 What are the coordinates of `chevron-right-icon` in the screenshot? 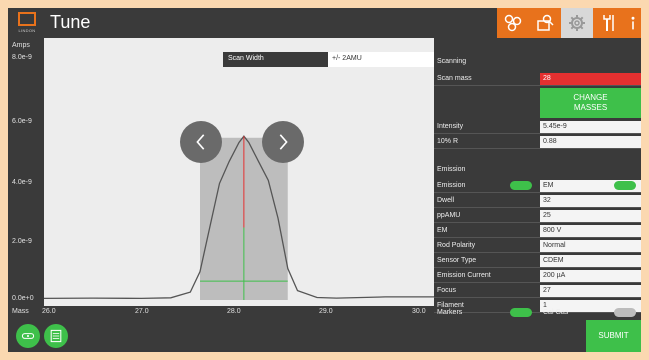 It's located at (283, 142).